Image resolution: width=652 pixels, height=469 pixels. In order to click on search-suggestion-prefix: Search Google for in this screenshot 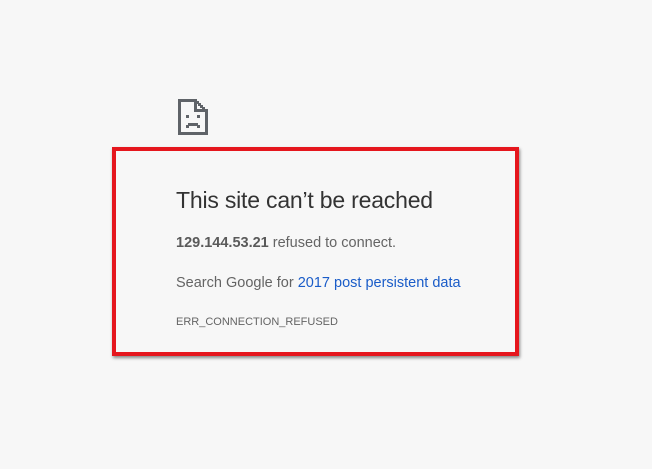, I will do `click(237, 283)`.